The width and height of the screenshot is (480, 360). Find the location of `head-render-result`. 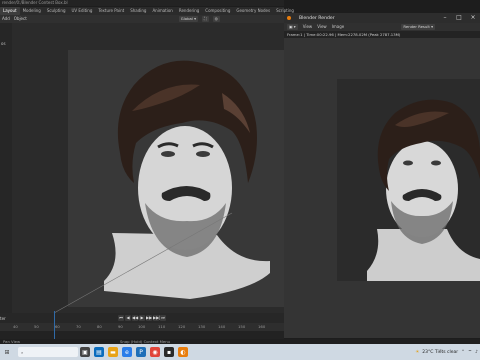

head-render-result is located at coordinates (423, 190).